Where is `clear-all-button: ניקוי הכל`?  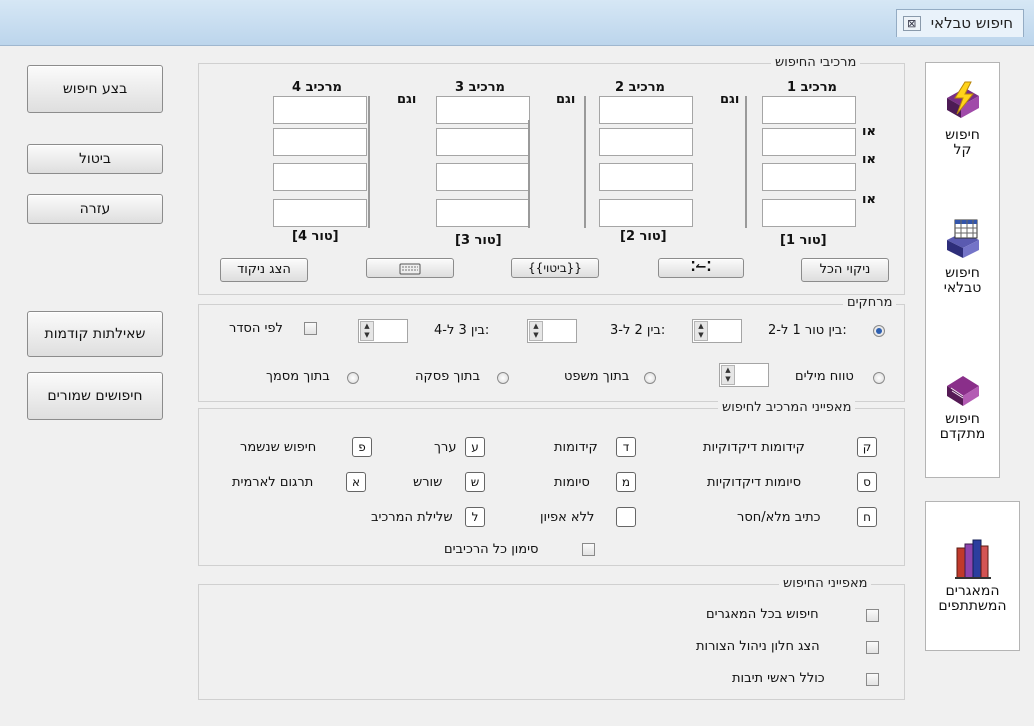 clear-all-button: ניקוי הכל is located at coordinates (845, 270).